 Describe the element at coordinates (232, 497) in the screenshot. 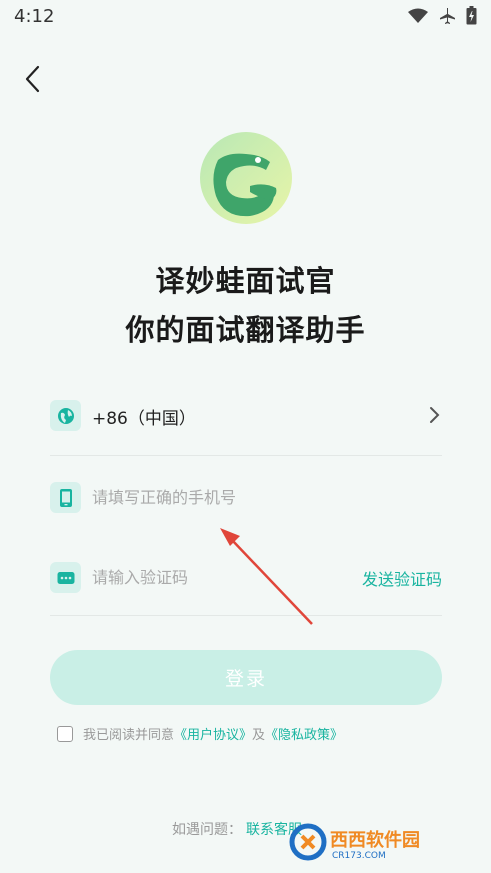

I see `phone-input` at that location.